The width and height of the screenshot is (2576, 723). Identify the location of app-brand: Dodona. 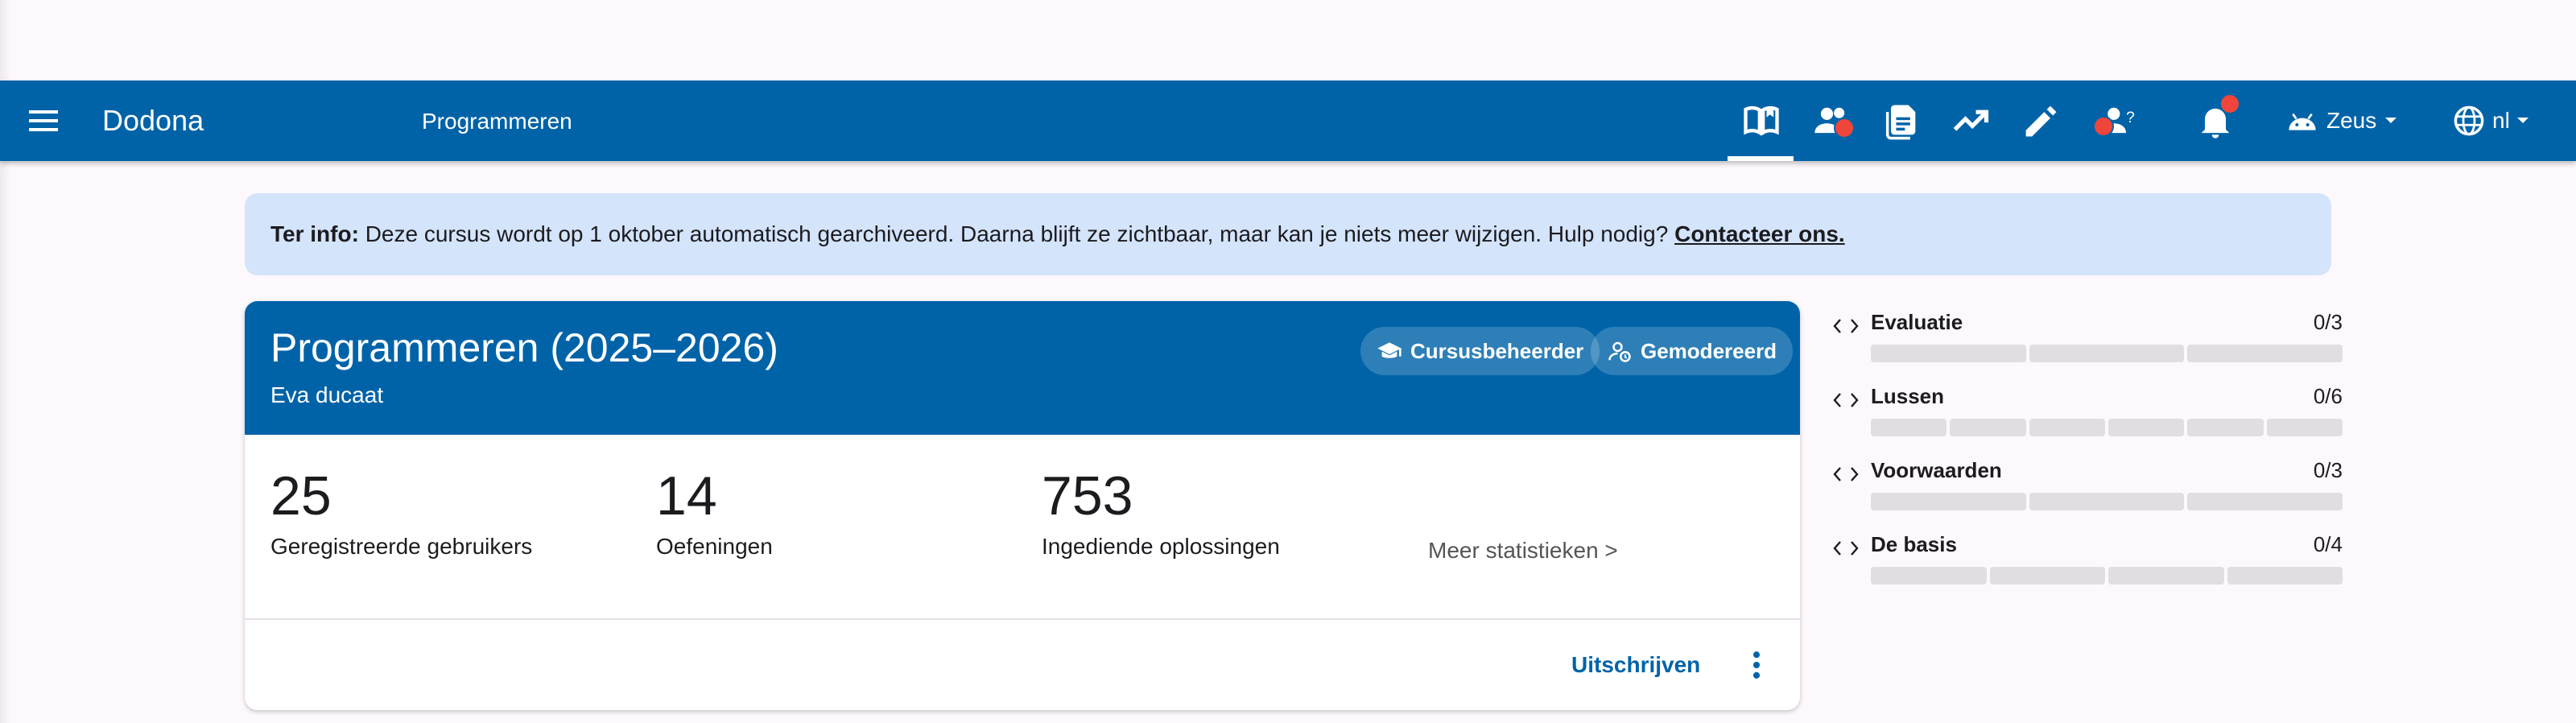
(153, 120).